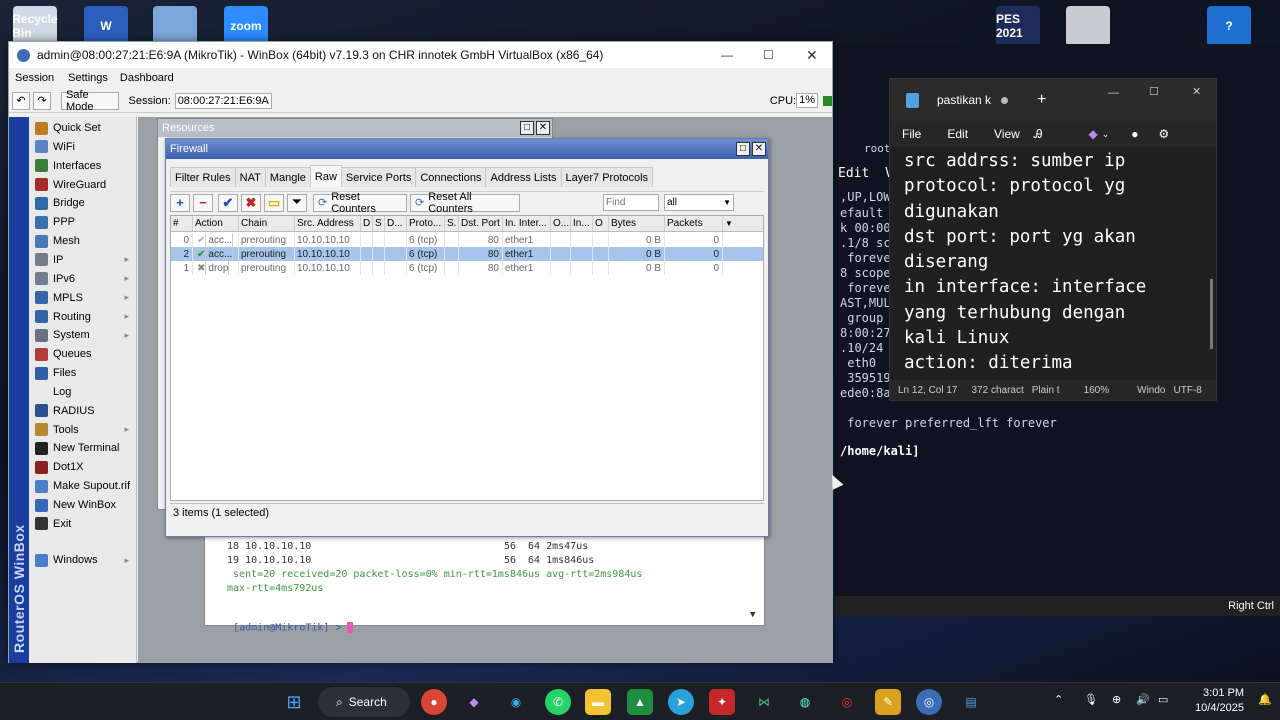  What do you see at coordinates (360, 203) in the screenshot?
I see `reset-counters-button: ⟳ Reset Counters` at bounding box center [360, 203].